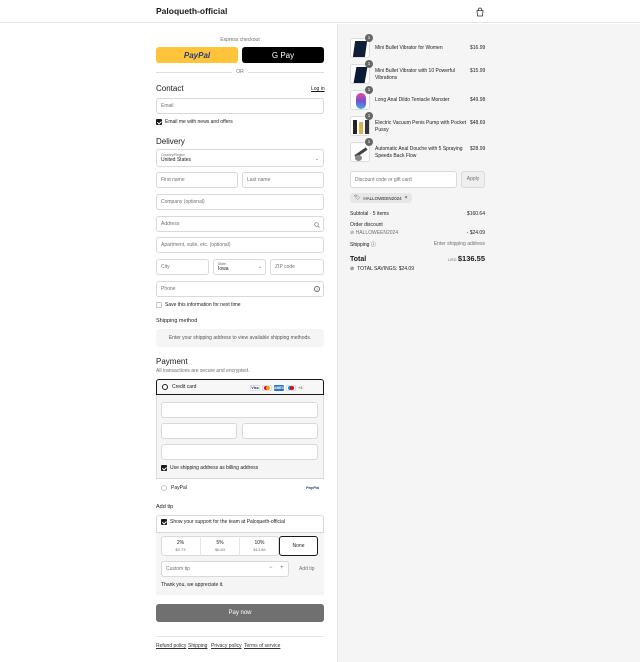  What do you see at coordinates (239, 410) in the screenshot?
I see `card-number-field` at bounding box center [239, 410].